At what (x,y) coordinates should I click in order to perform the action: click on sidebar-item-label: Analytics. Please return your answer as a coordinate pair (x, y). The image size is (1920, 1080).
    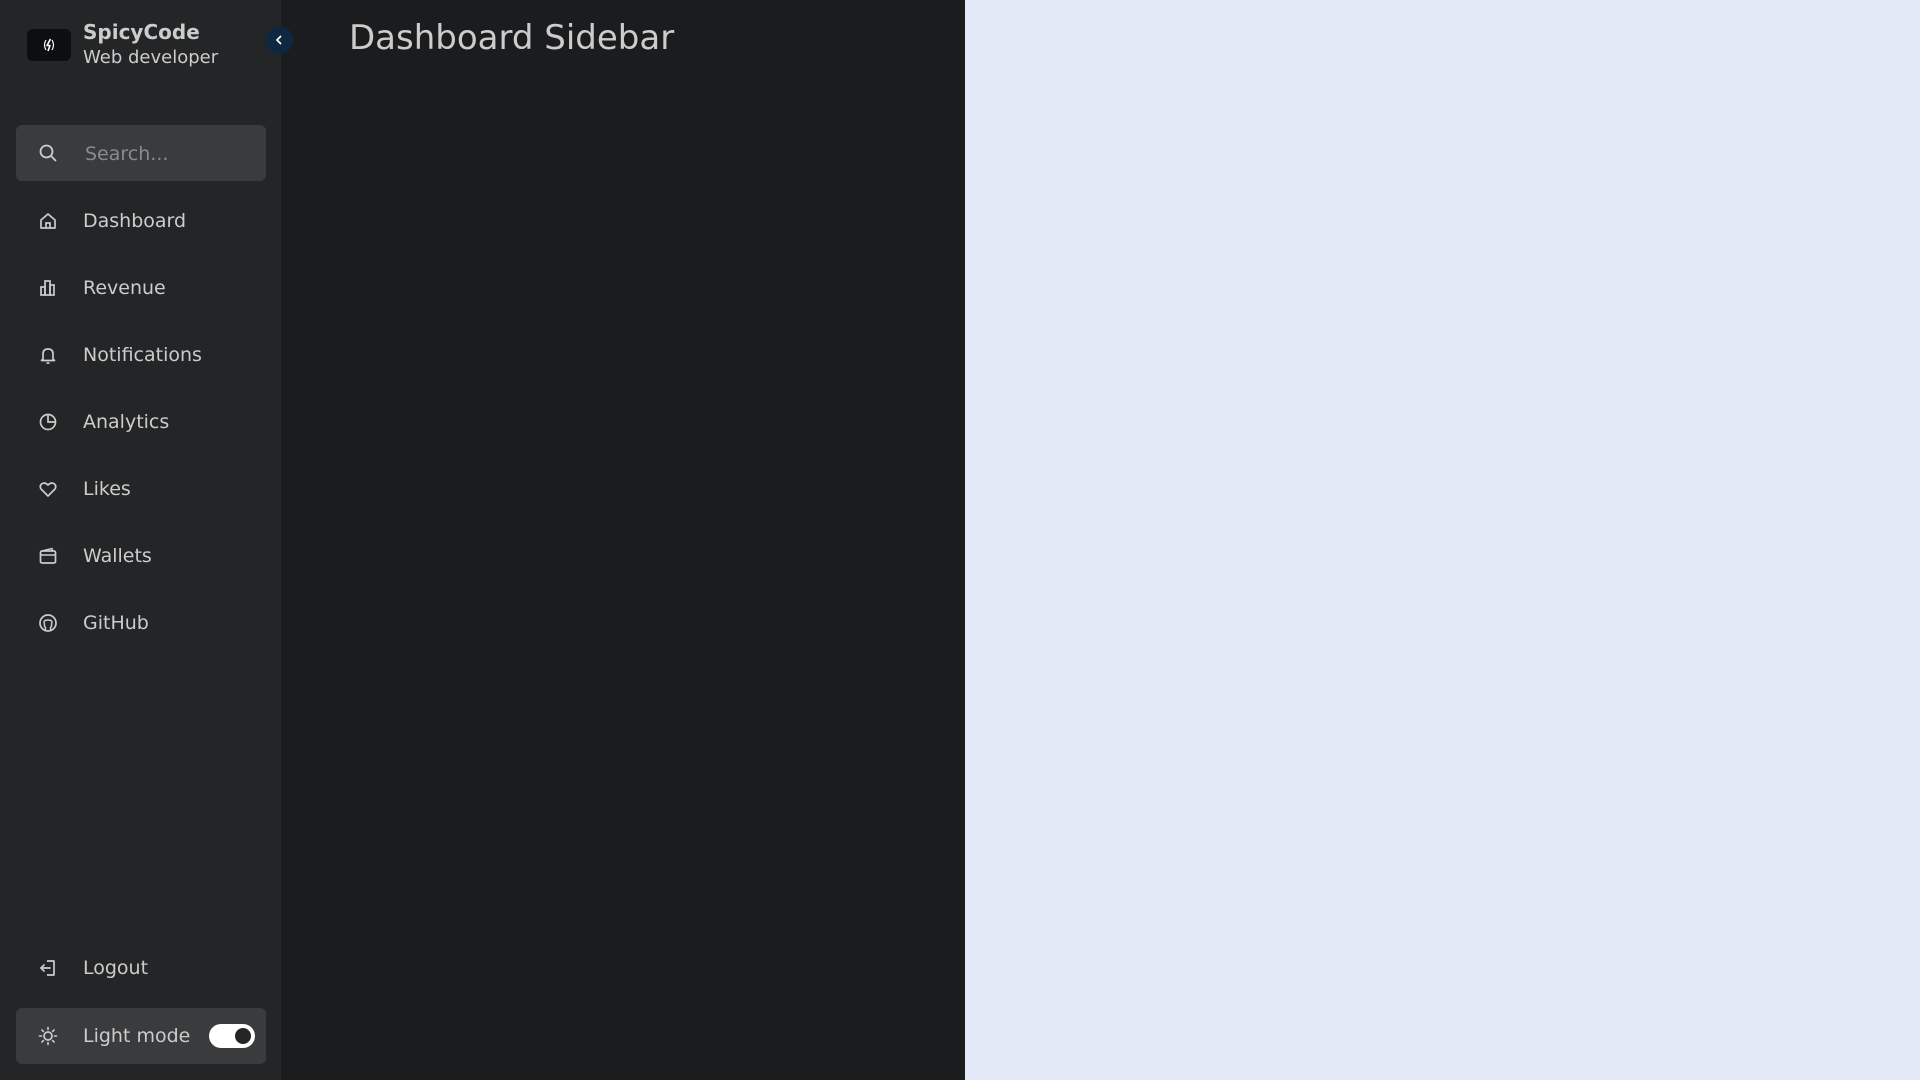
    Looking at the image, I should click on (126, 422).